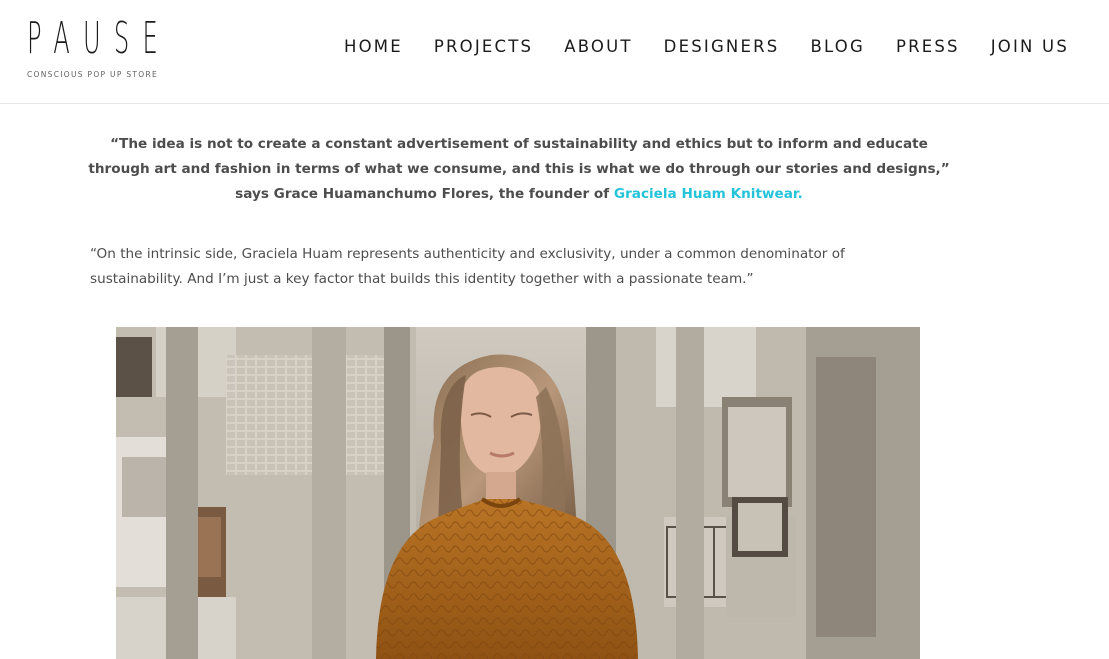  Describe the element at coordinates (1030, 47) in the screenshot. I see `nav-join-us: JOIN US` at that location.